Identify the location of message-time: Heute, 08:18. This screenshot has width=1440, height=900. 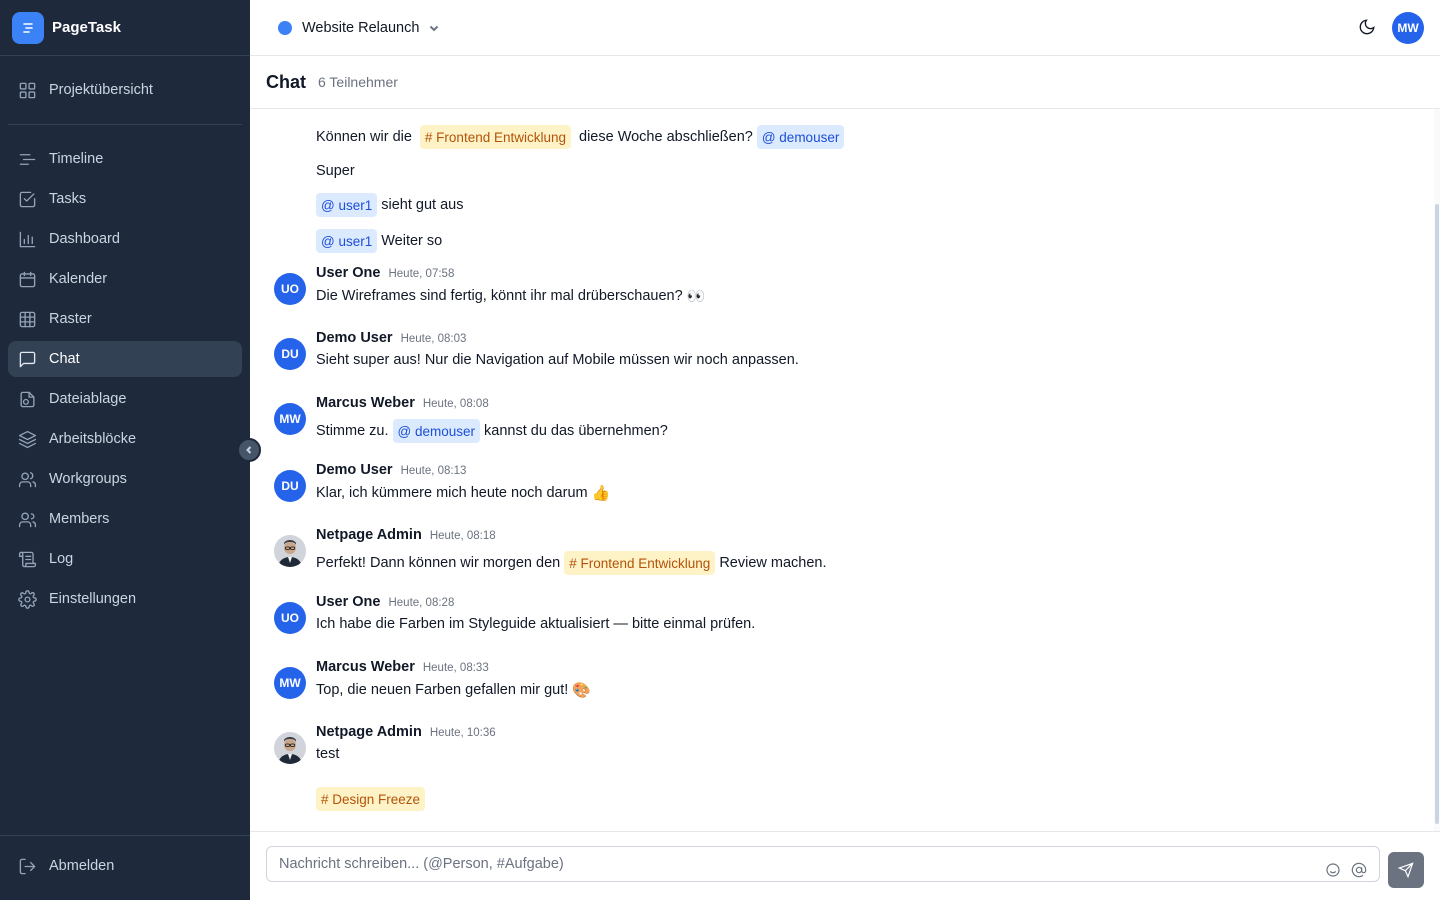
(462, 536).